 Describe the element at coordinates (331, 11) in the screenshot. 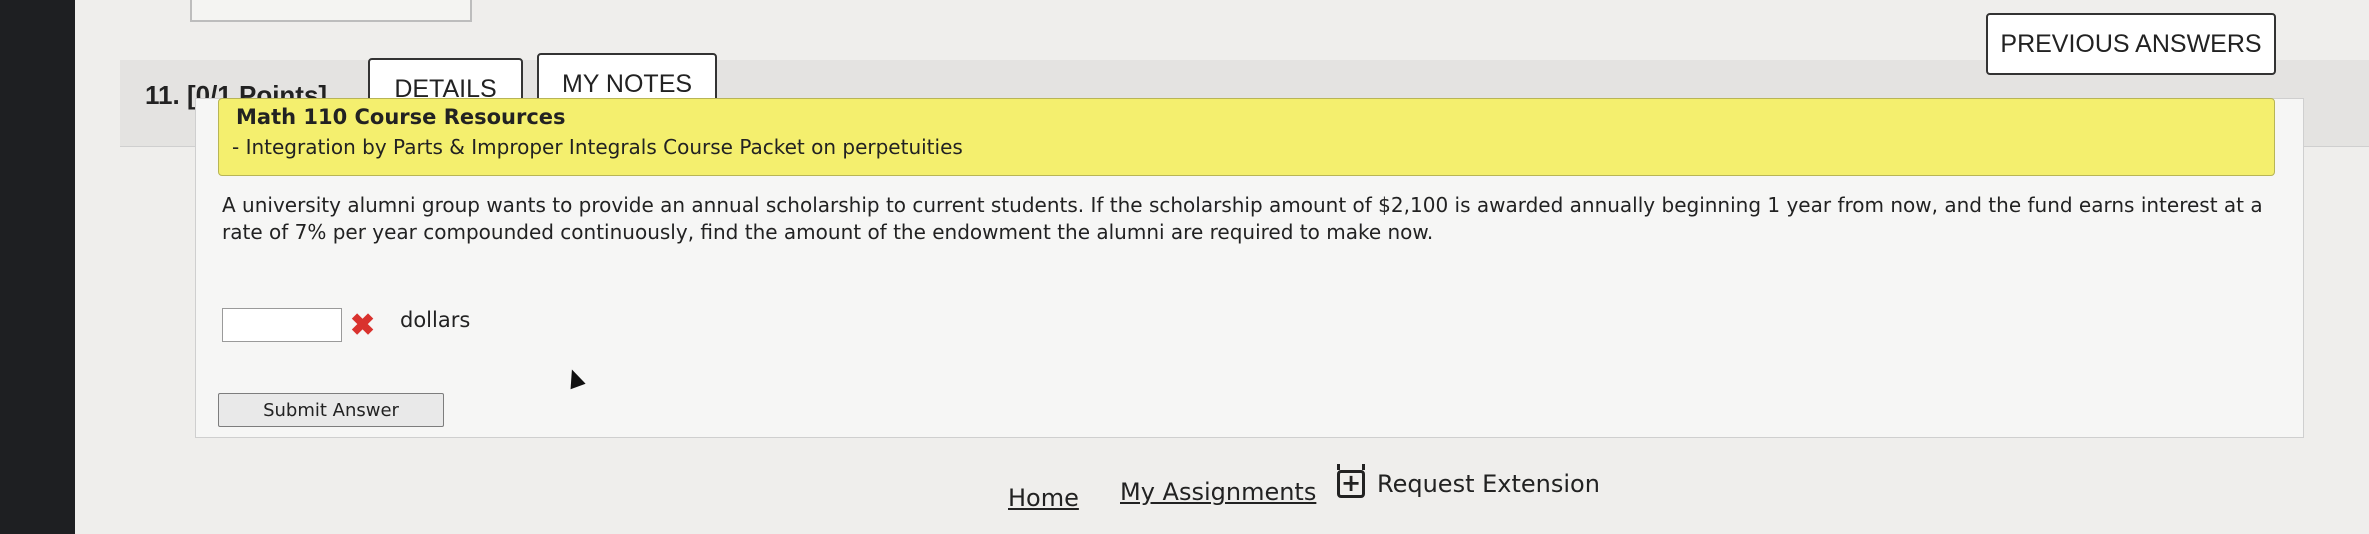

I see `previous-question-box` at that location.